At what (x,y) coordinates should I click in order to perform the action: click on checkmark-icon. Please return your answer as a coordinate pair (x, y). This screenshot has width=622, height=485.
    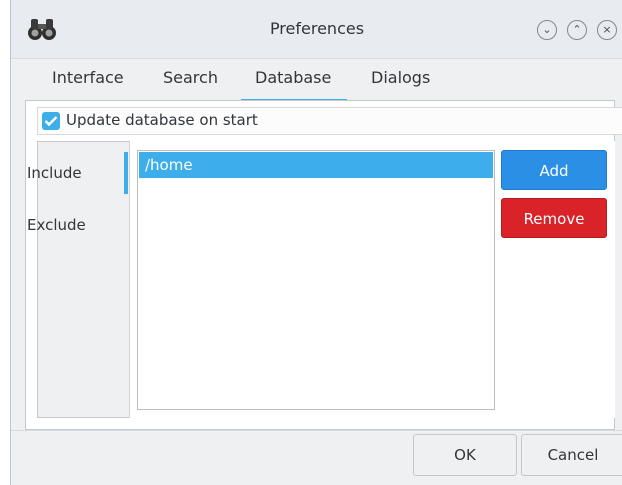
    Looking at the image, I should click on (51, 121).